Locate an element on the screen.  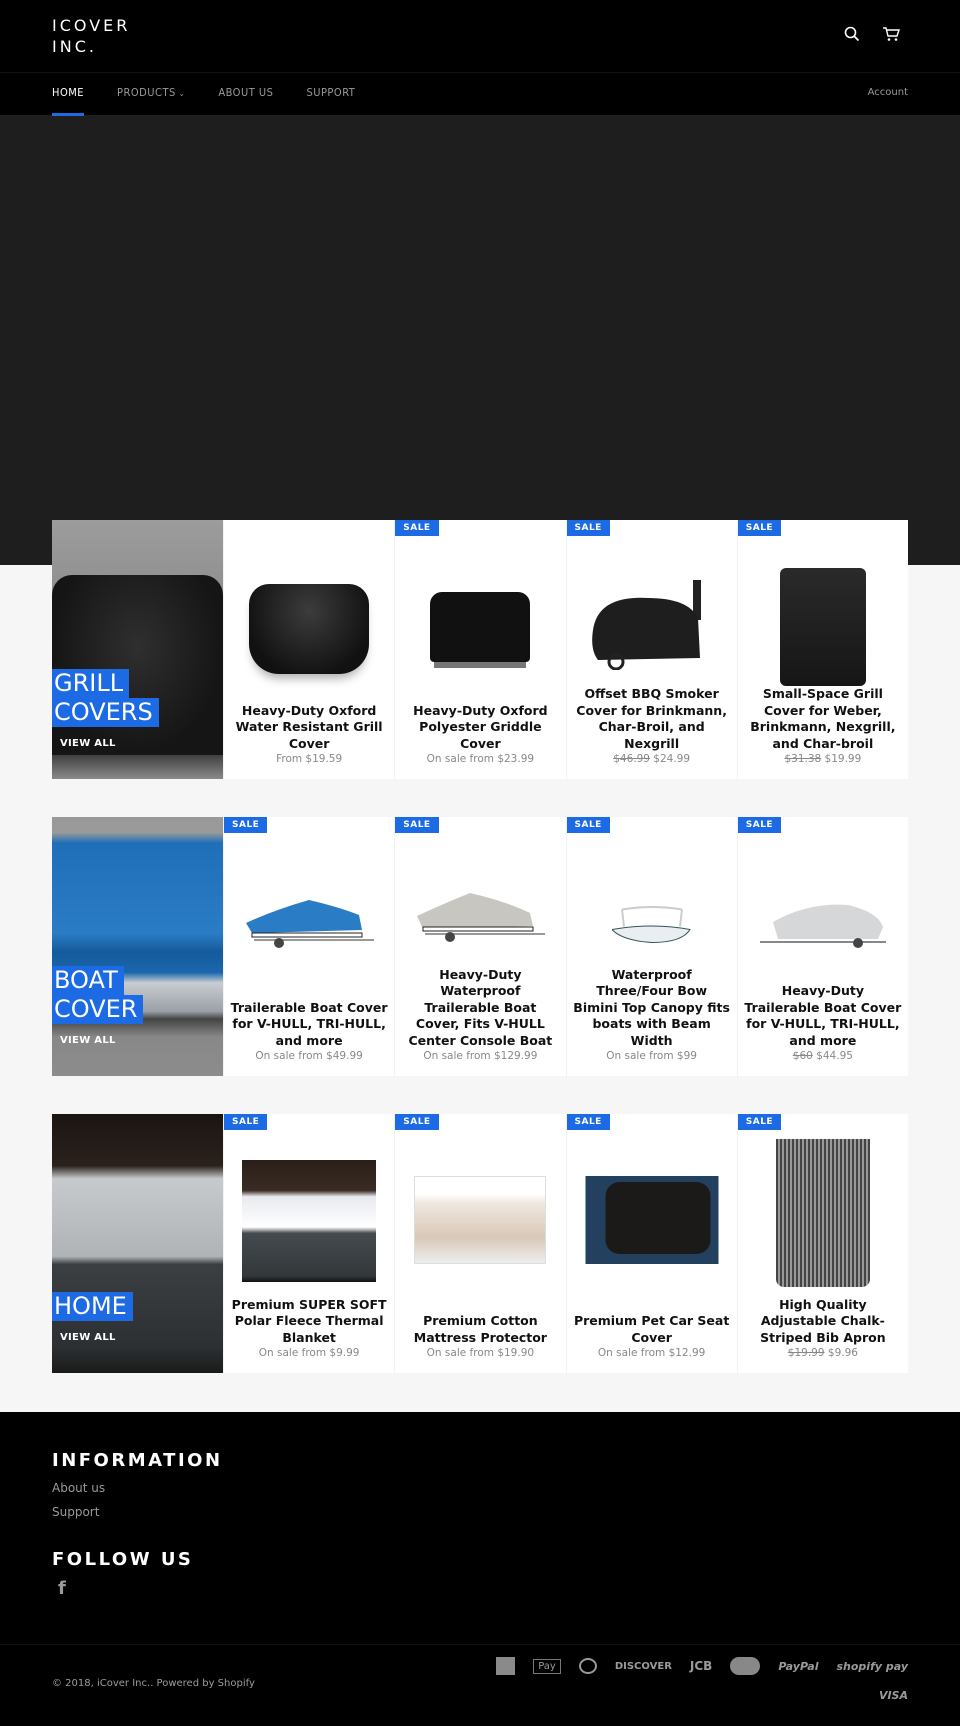
nav-support: SUPPORT is located at coordinates (330, 94).